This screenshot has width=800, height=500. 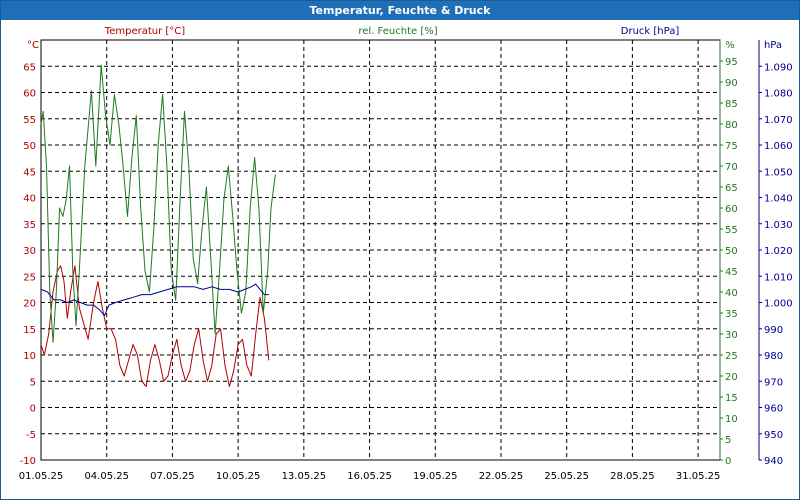 What do you see at coordinates (29, 277) in the screenshot?
I see `y-tick-label-temperature: 25` at bounding box center [29, 277].